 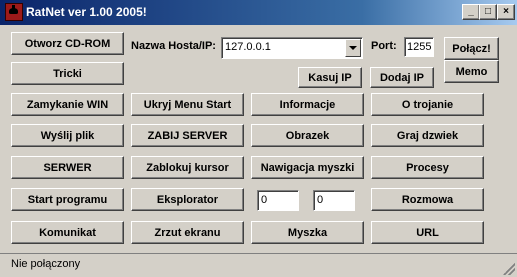 What do you see at coordinates (427, 199) in the screenshot?
I see `rozmowa-button: Rozmowa` at bounding box center [427, 199].